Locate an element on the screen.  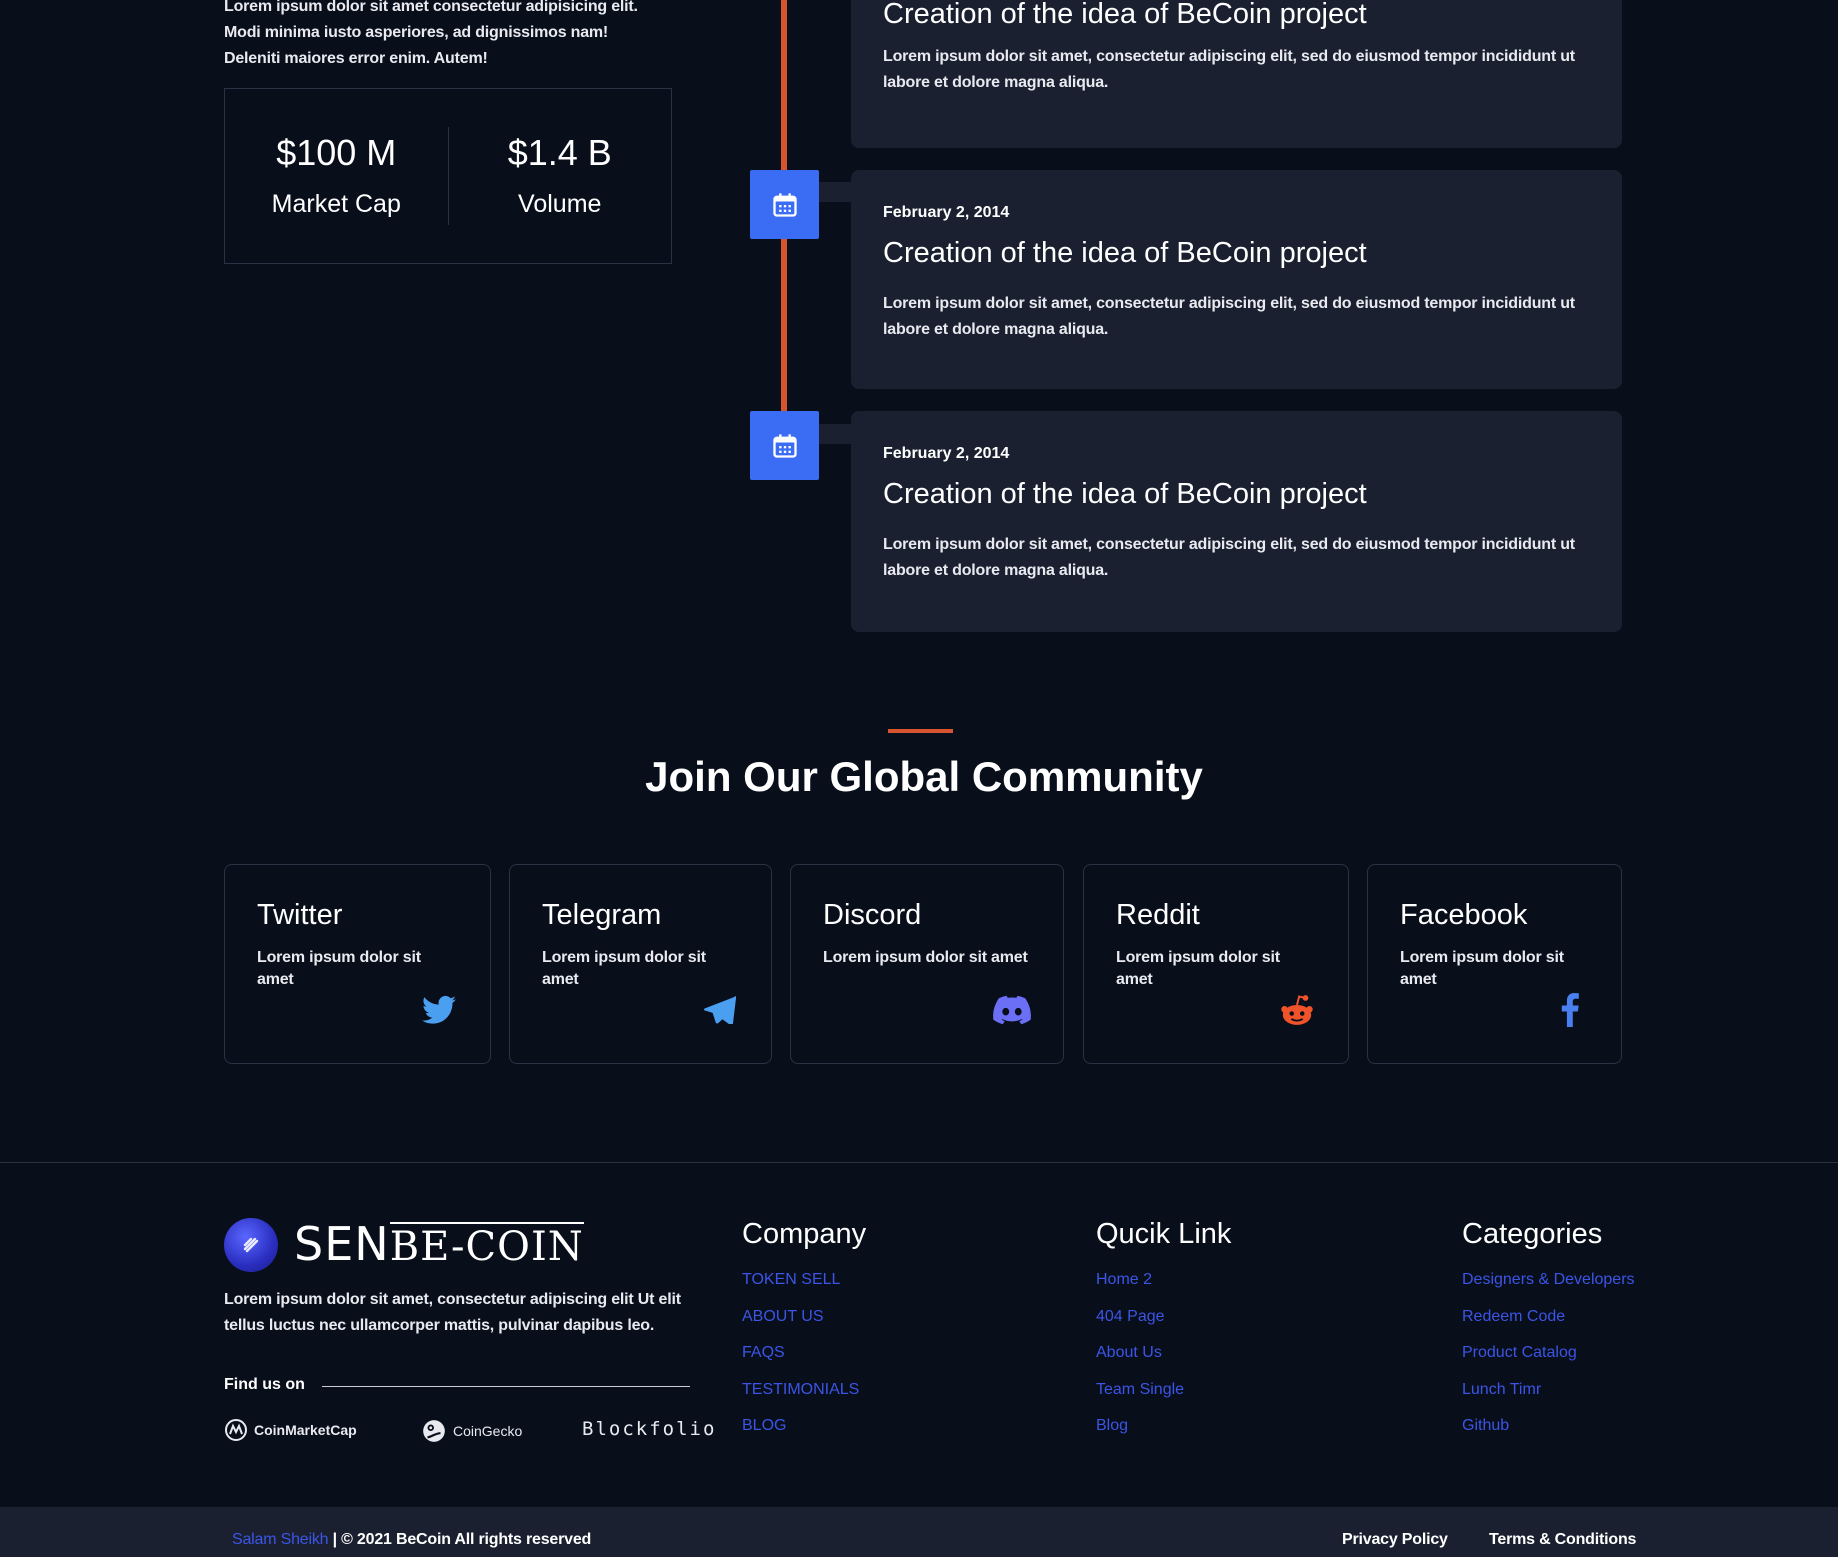
footer-link: Team Single is located at coordinates (1163, 1390).